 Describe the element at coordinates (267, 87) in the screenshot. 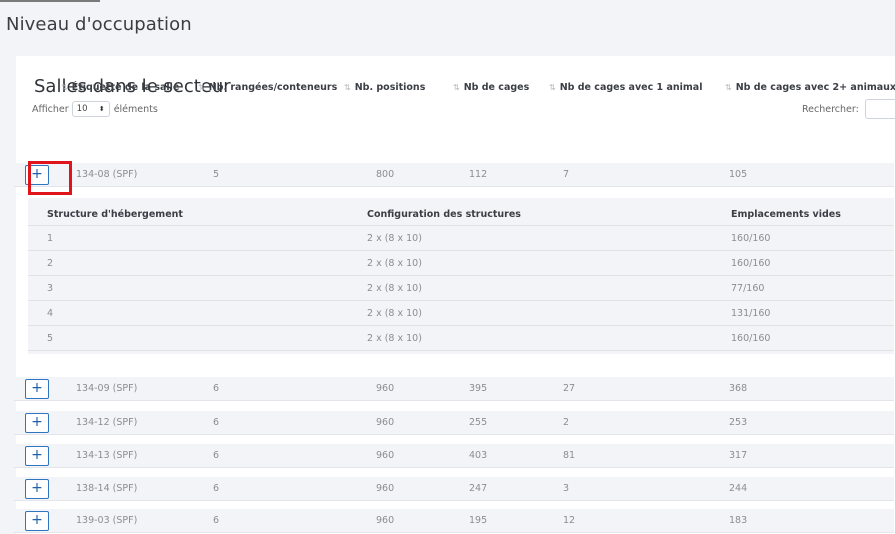

I see `column-header-rangees: ⇅ Nb. rangées/conteneurs` at that location.